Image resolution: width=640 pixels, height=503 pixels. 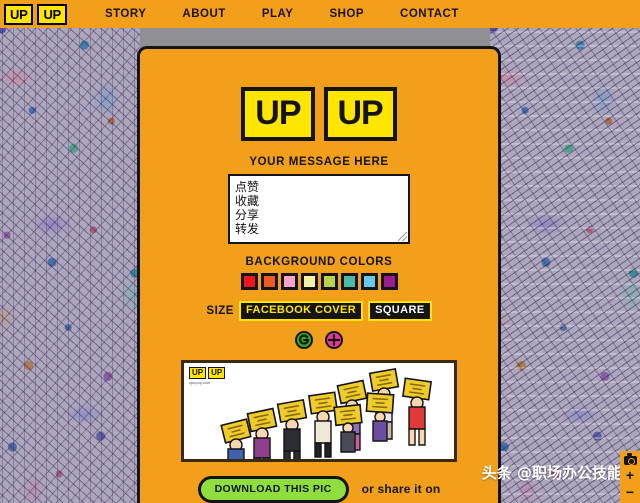 What do you see at coordinates (429, 14) in the screenshot?
I see `nav-item-contact: CONTACT` at bounding box center [429, 14].